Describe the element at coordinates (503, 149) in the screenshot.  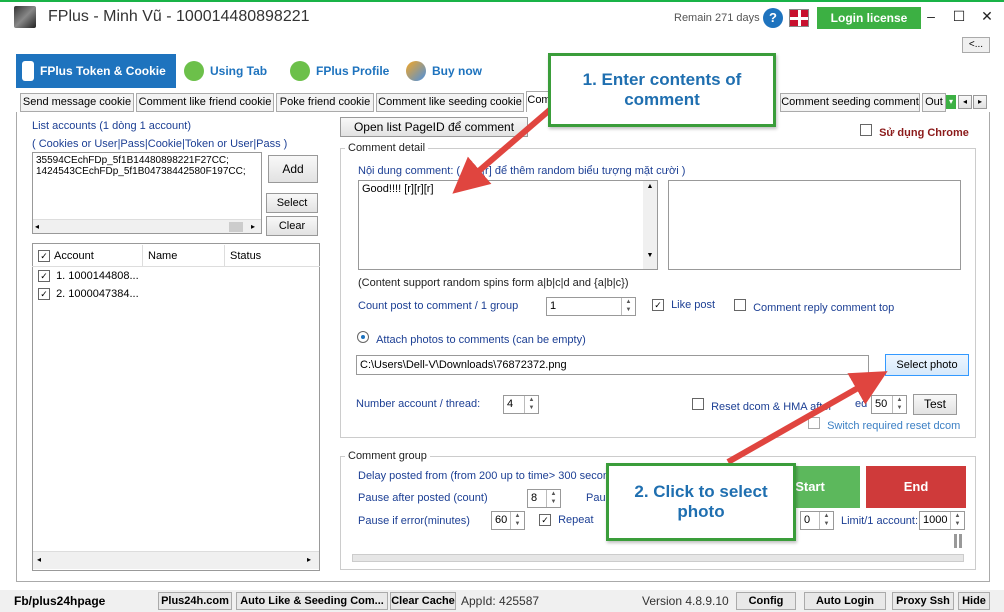
I see `arrow-to-comment` at that location.